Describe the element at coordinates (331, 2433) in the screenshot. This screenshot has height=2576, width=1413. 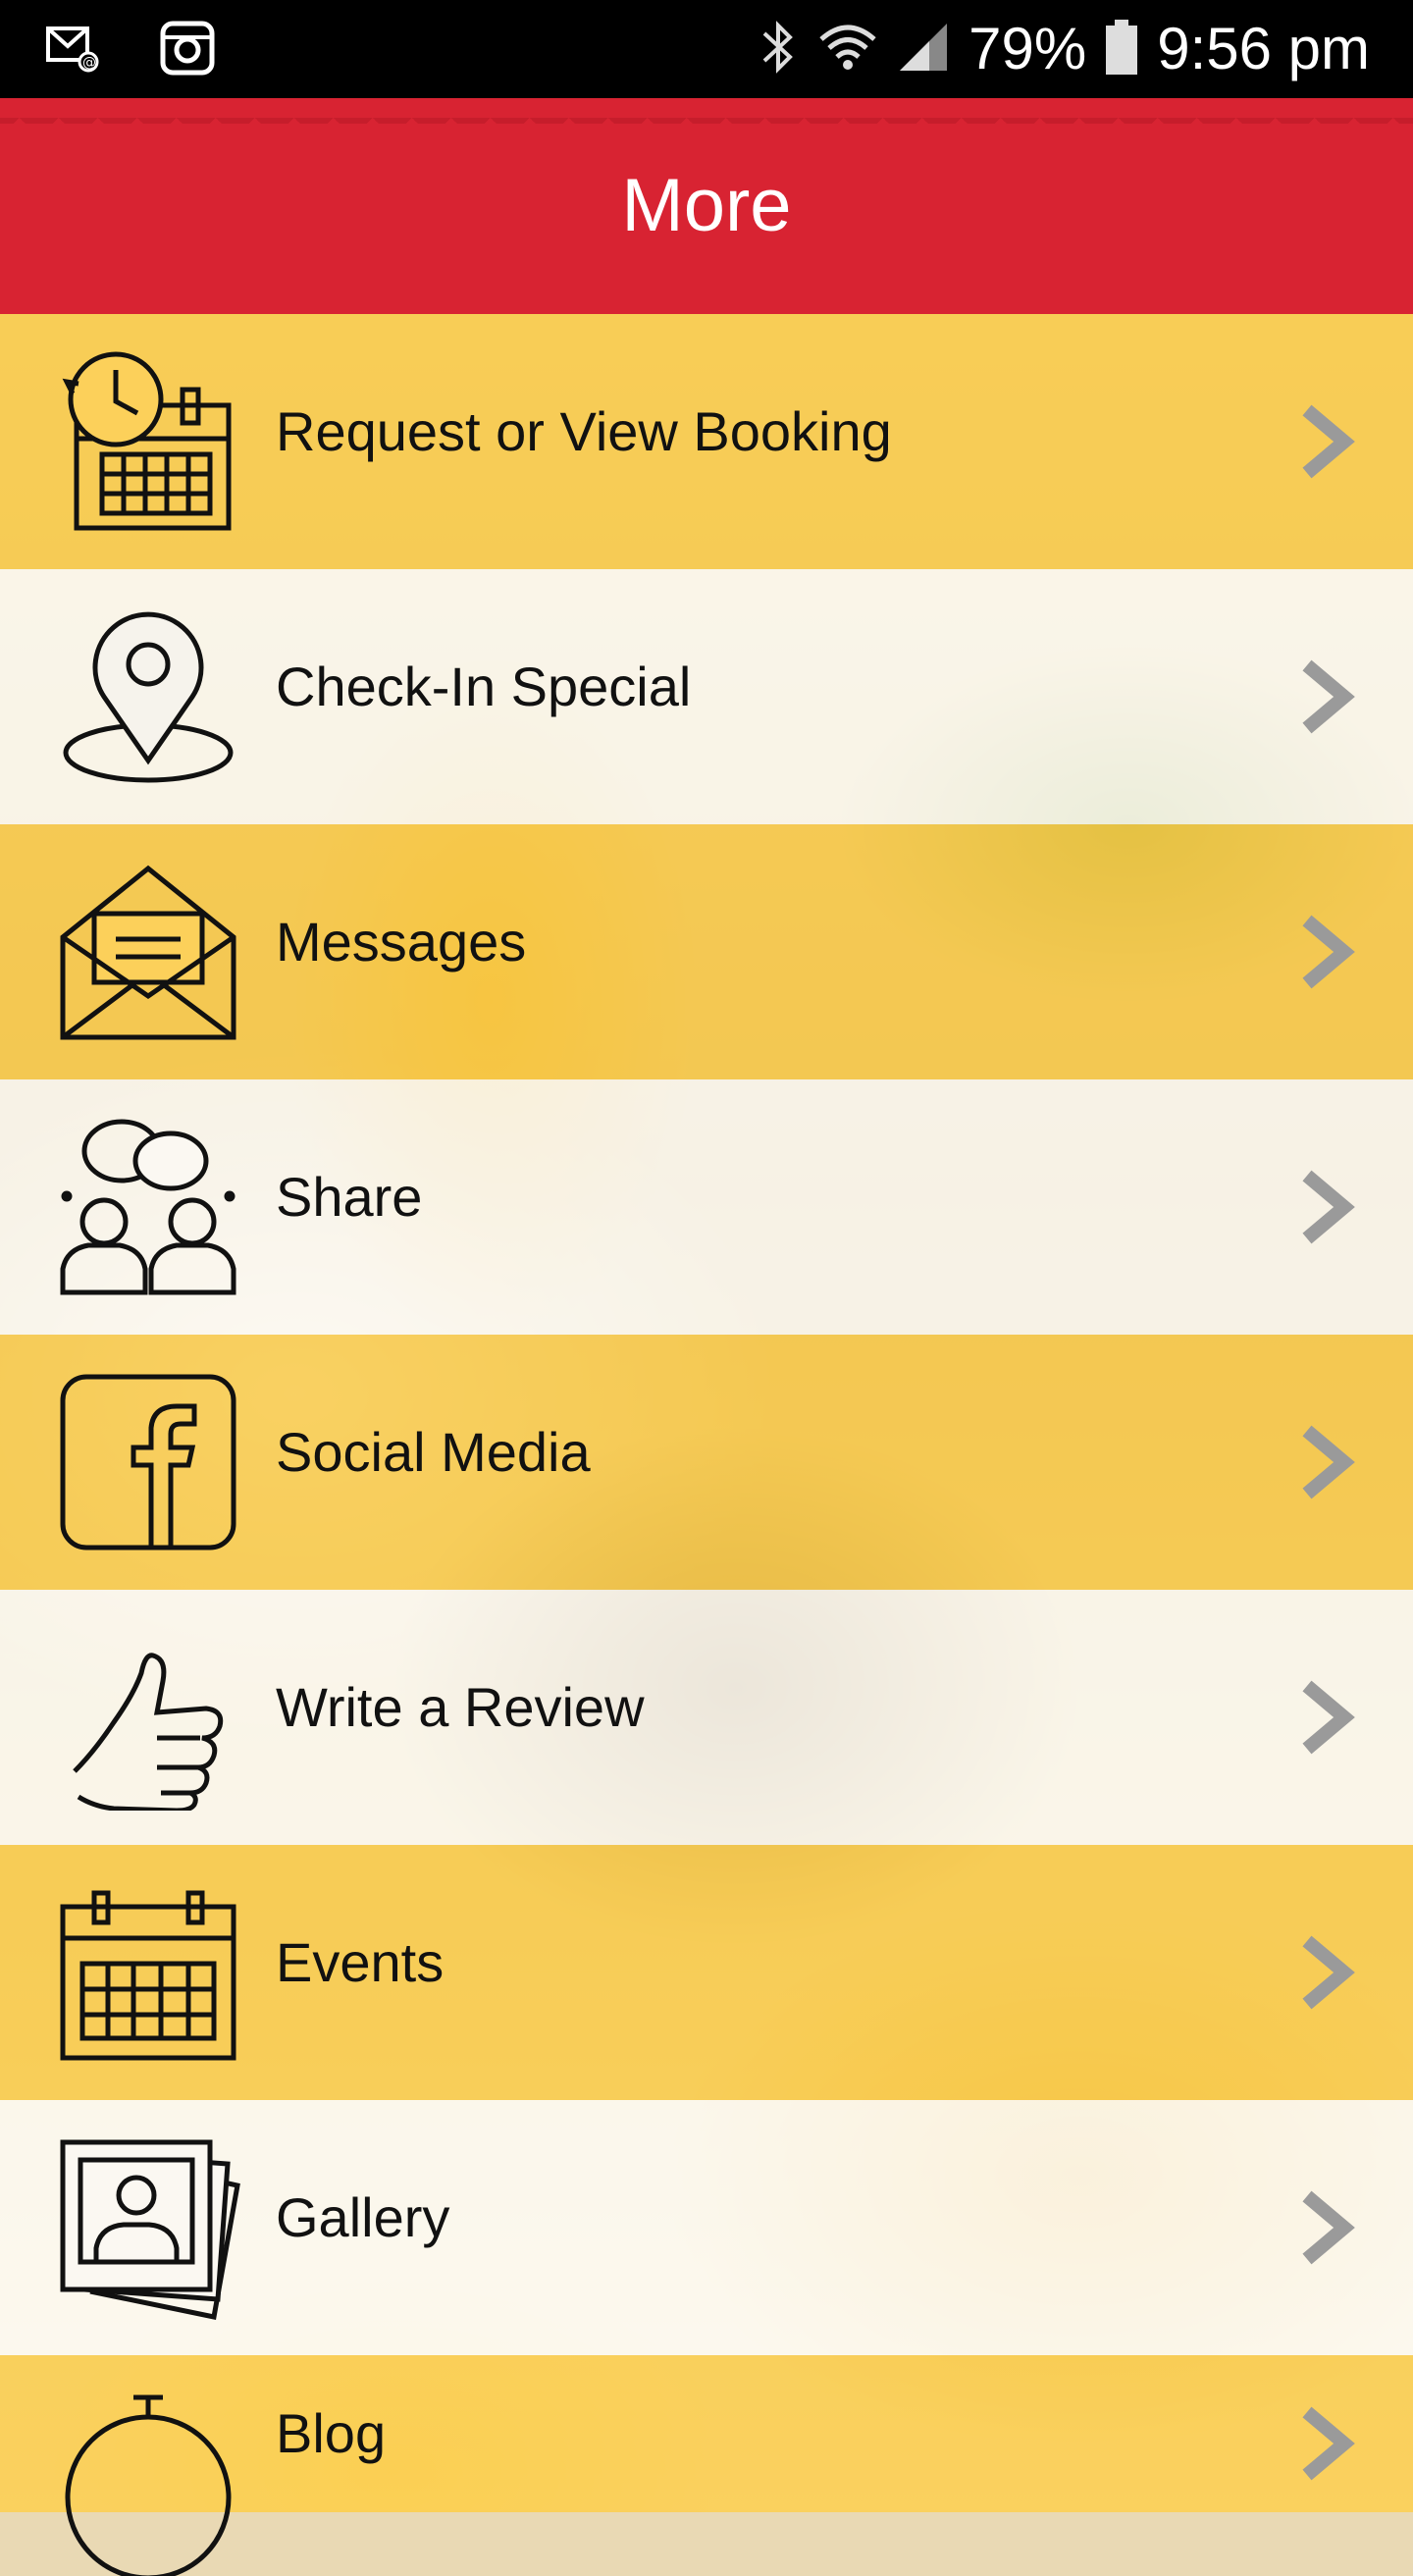
I see `menu-item-label: Blog` at that location.